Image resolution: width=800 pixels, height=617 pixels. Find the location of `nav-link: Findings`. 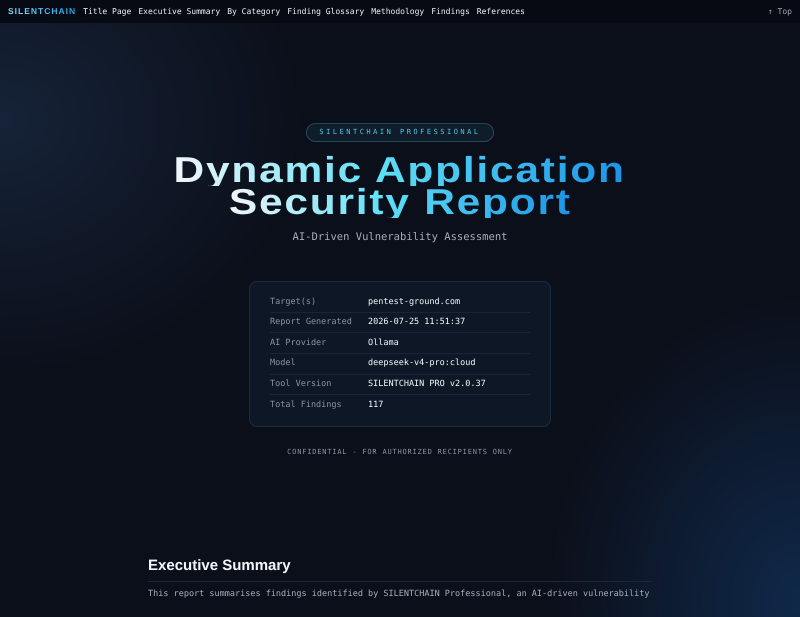

nav-link: Findings is located at coordinates (450, 12).